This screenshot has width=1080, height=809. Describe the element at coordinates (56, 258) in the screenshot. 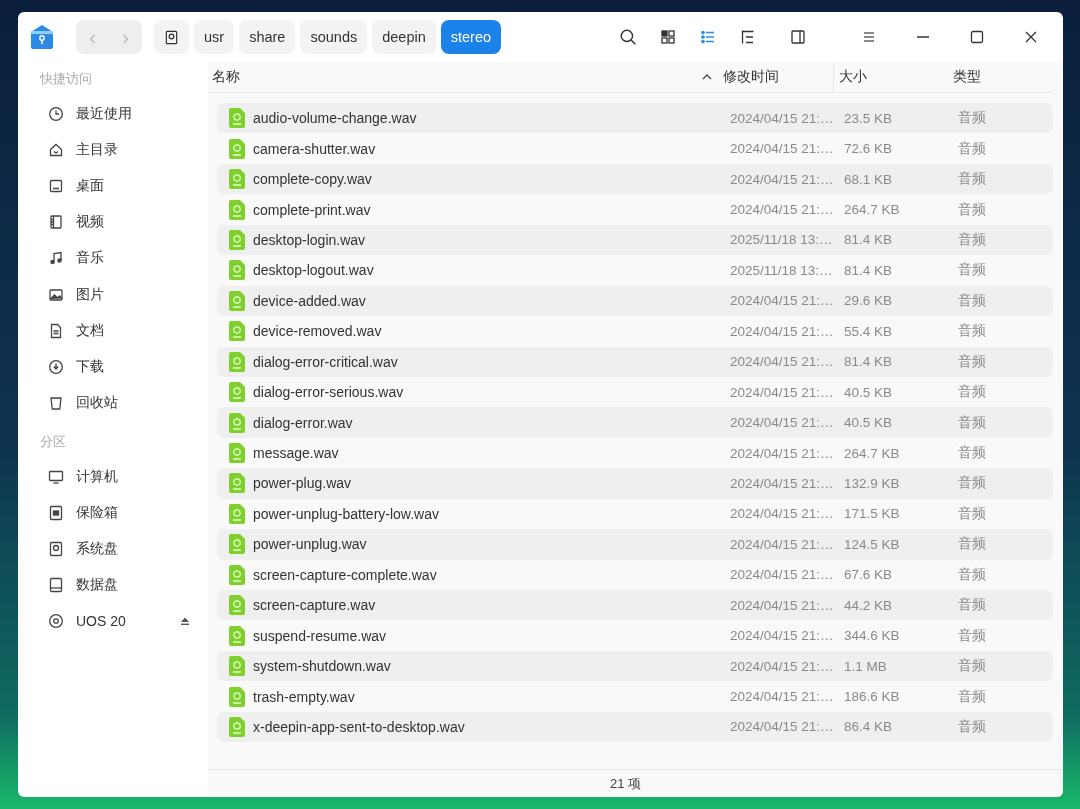

I see `music-note-icon` at that location.